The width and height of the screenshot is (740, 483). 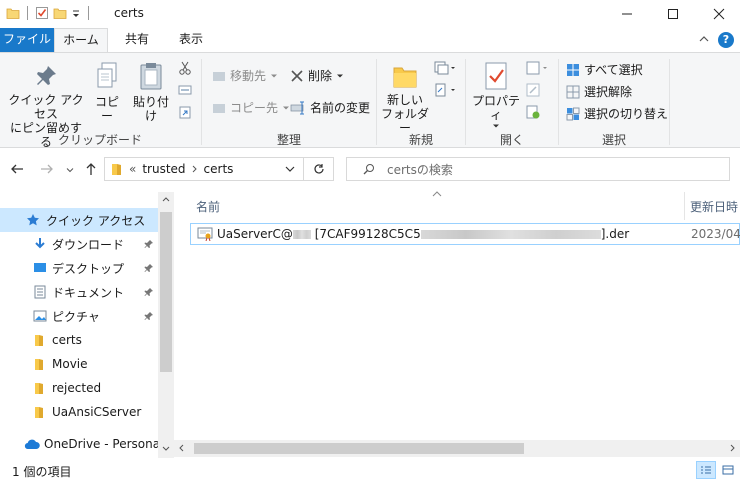 I want to click on delete-button: 削除, so click(x=317, y=75).